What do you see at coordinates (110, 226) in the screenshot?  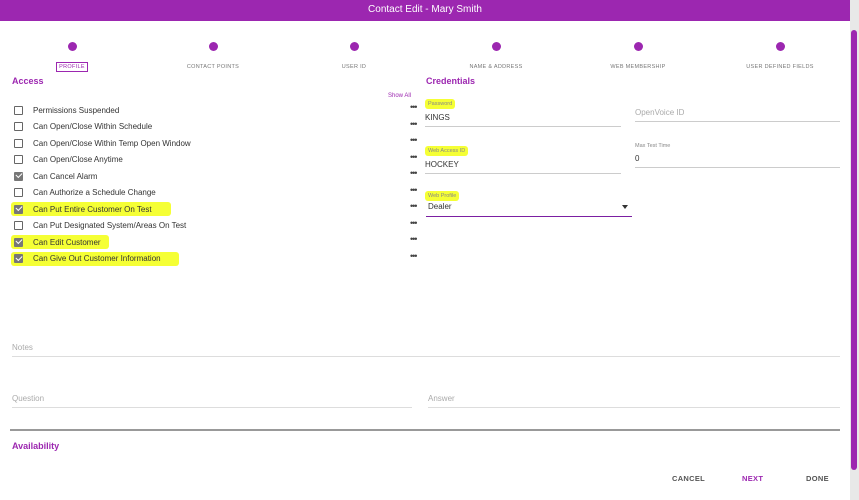 I see `permission-label: Can Put Designated System/Areas On Test` at bounding box center [110, 226].